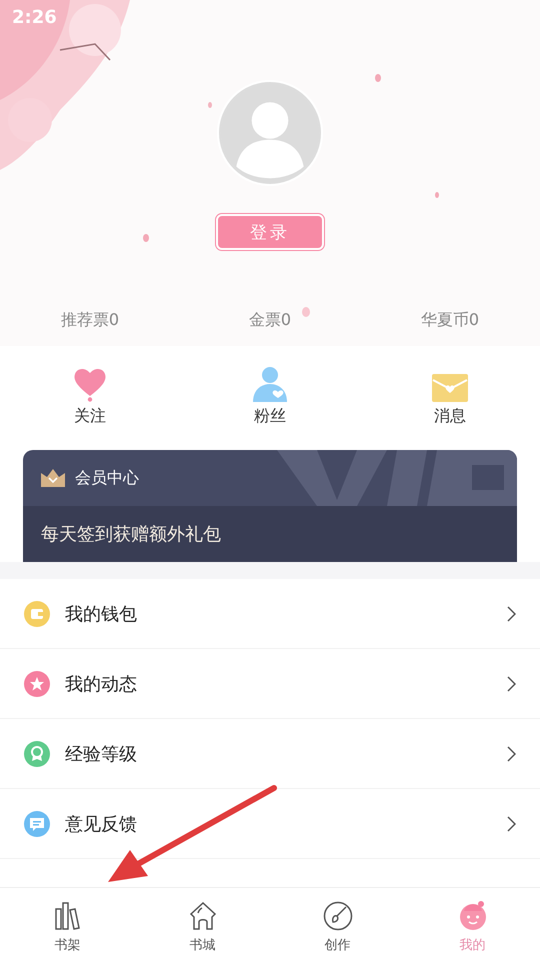 The width and height of the screenshot is (540, 960). I want to click on vip-title: 会员中心, so click(107, 478).